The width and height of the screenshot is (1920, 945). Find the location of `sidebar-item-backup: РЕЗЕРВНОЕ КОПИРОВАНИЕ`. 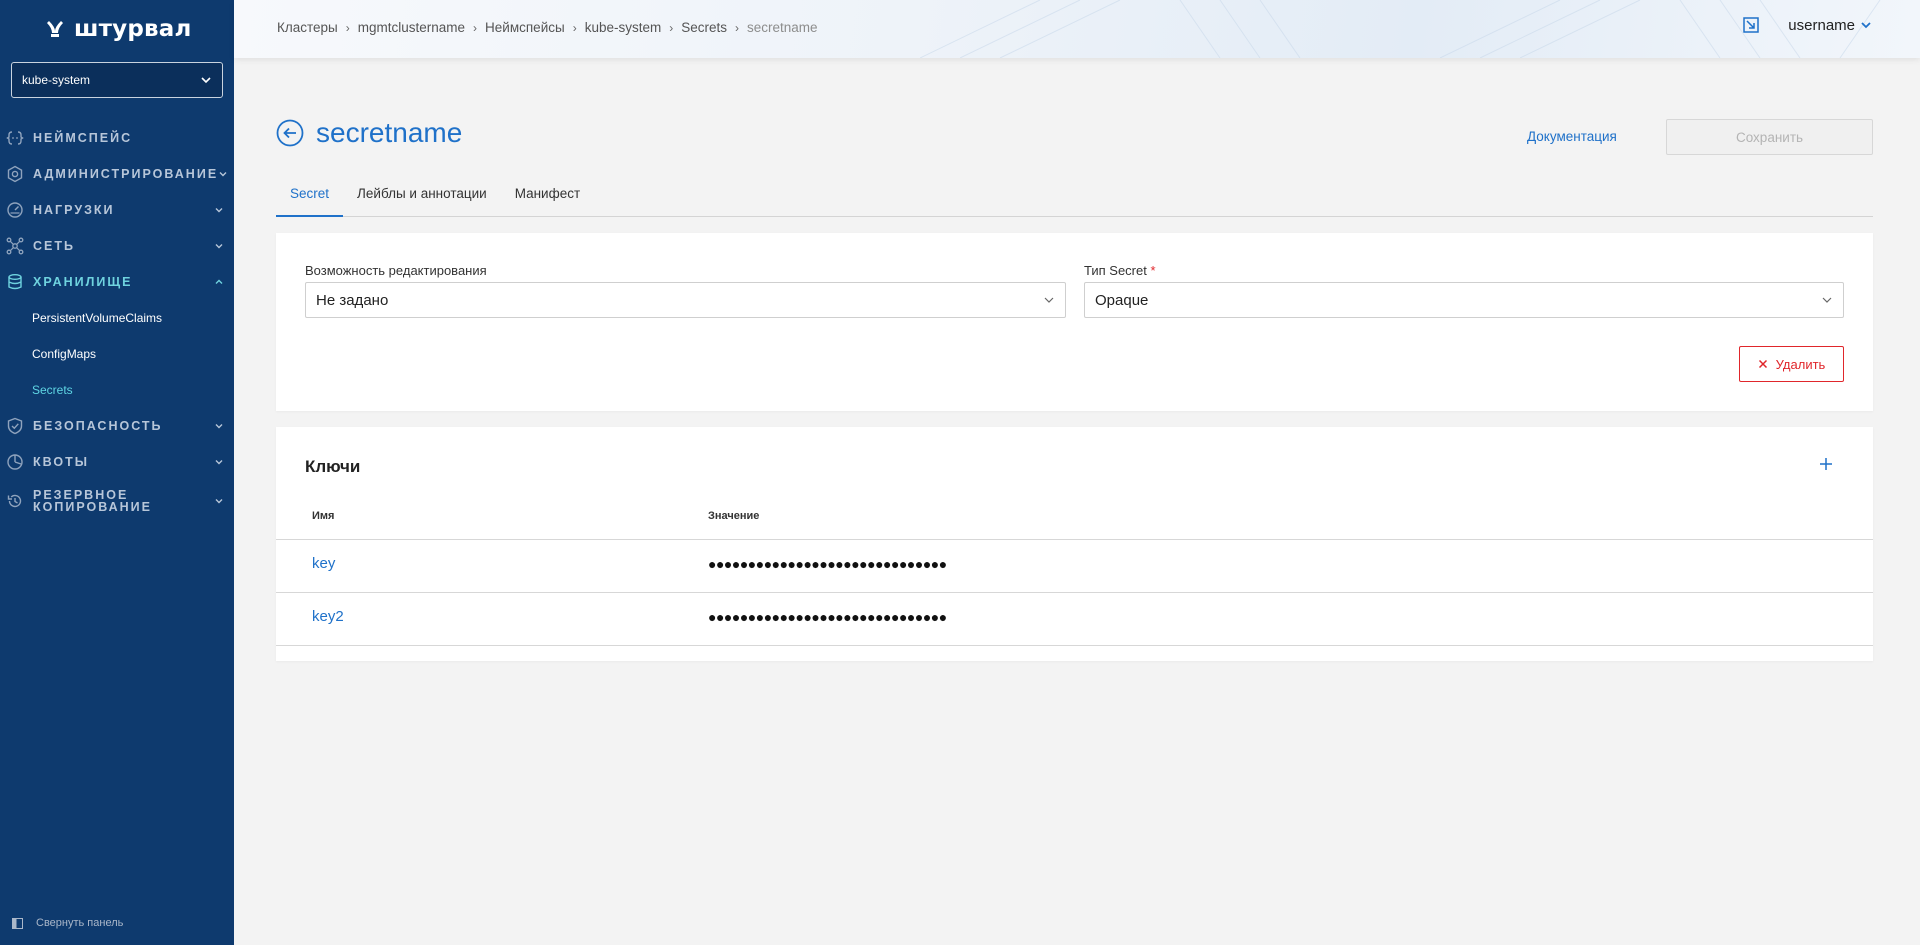

sidebar-item-backup: РЕЗЕРВНОЕ КОПИРОВАНИЕ is located at coordinates (117, 501).